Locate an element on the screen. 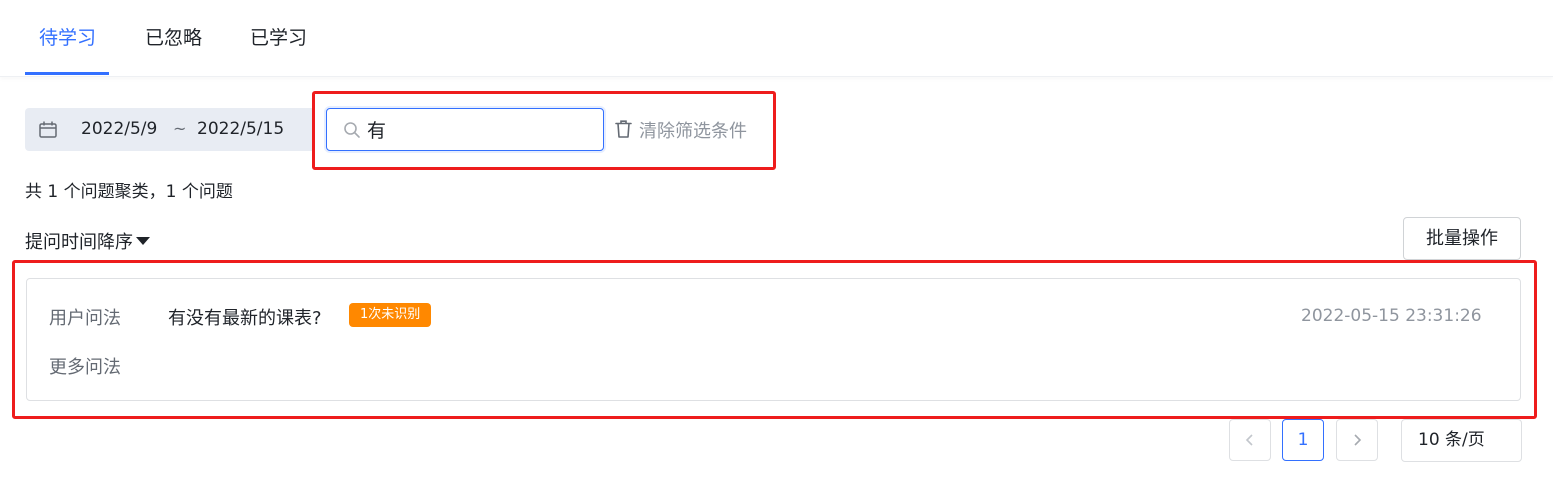  chevron-right-icon is located at coordinates (1358, 440).